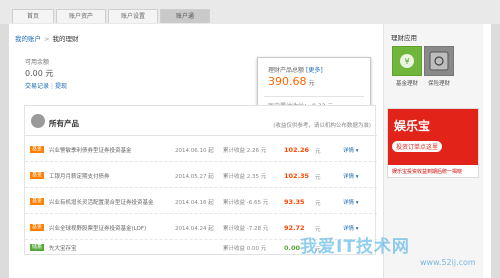  I want to click on top-nav: 首页 账户资产 账户设置 账户通, so click(250, 12).